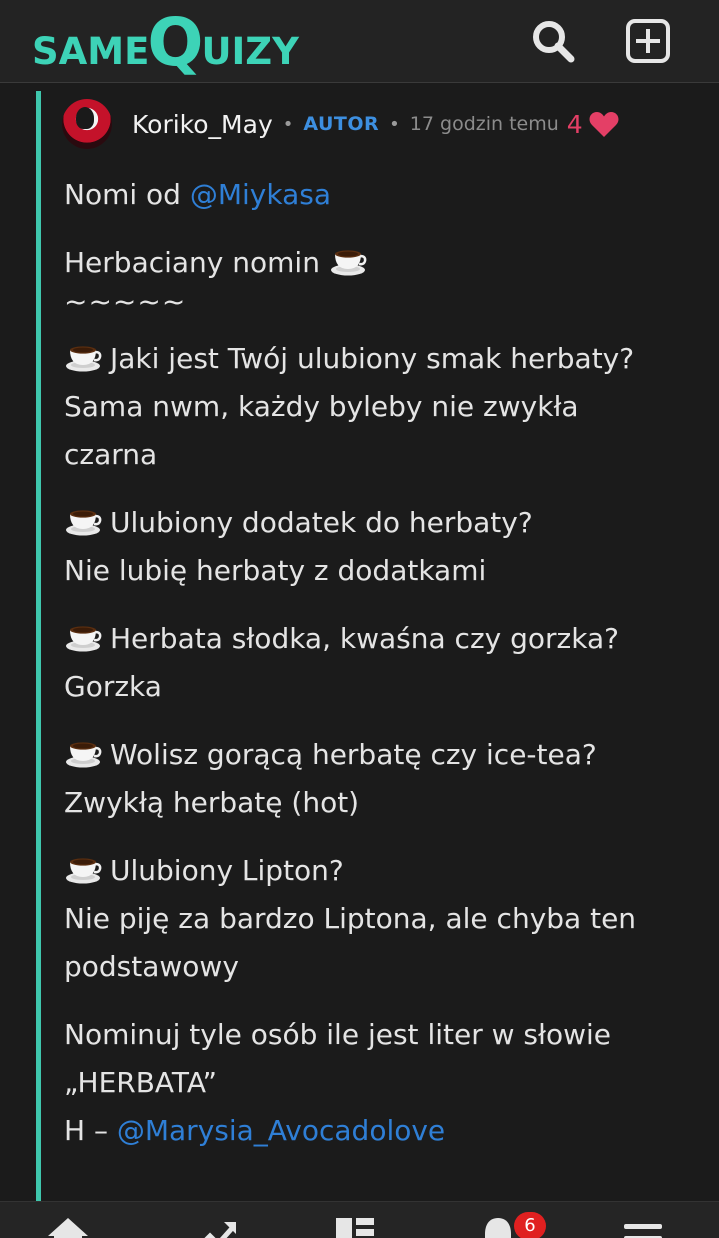  I want to click on intro-line: Nomi od @Miykasa, so click(364, 195).